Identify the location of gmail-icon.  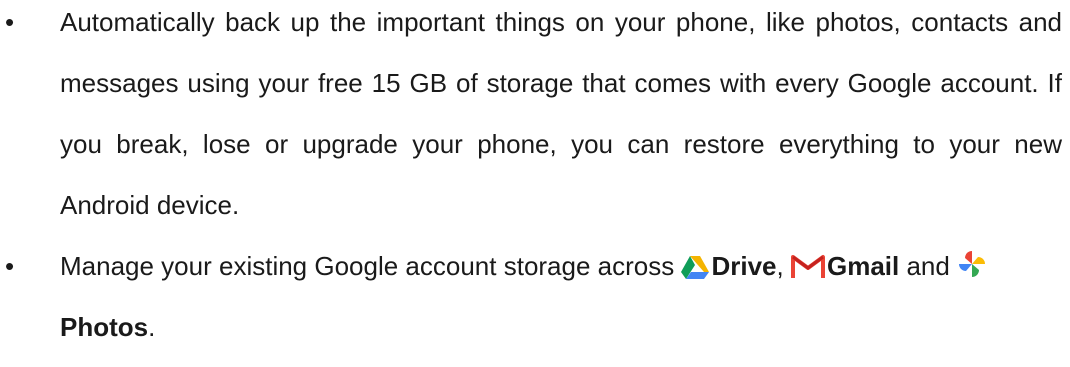
(807, 266).